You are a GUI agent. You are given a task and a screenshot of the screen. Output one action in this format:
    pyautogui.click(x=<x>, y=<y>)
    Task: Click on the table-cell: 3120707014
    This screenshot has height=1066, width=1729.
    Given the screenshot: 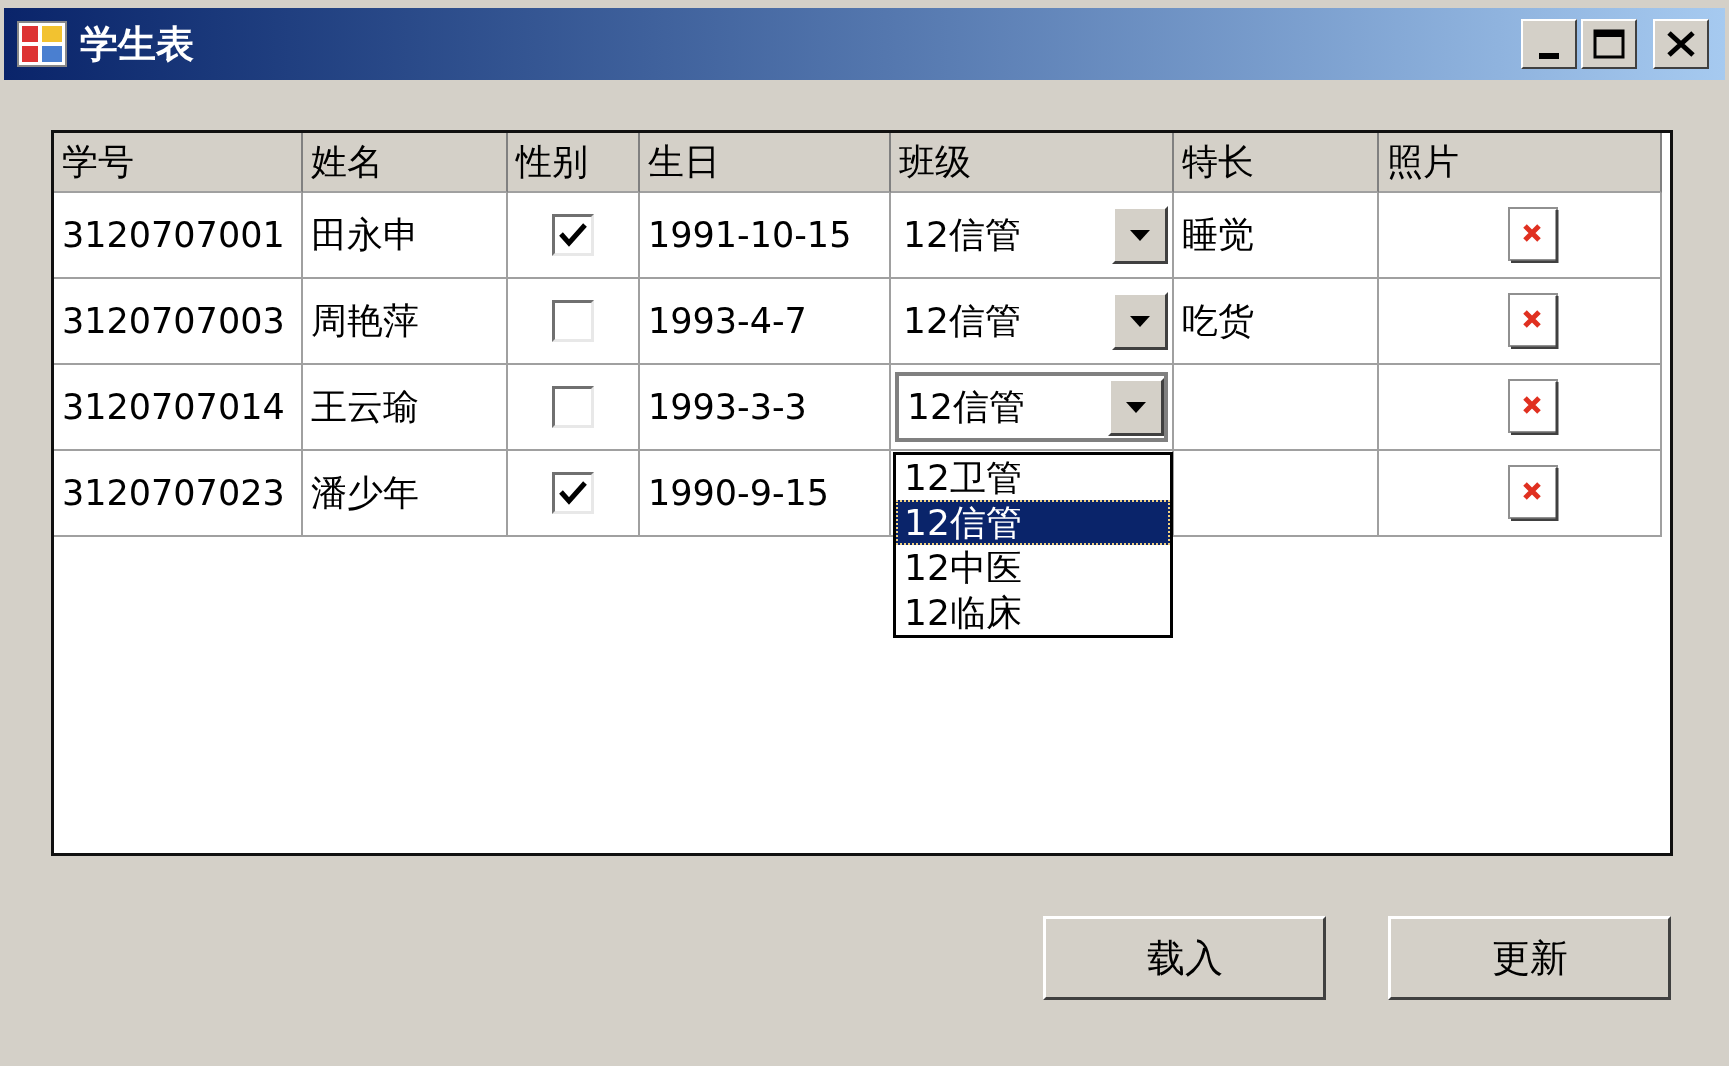 What is the action you would take?
    pyautogui.click(x=178, y=408)
    